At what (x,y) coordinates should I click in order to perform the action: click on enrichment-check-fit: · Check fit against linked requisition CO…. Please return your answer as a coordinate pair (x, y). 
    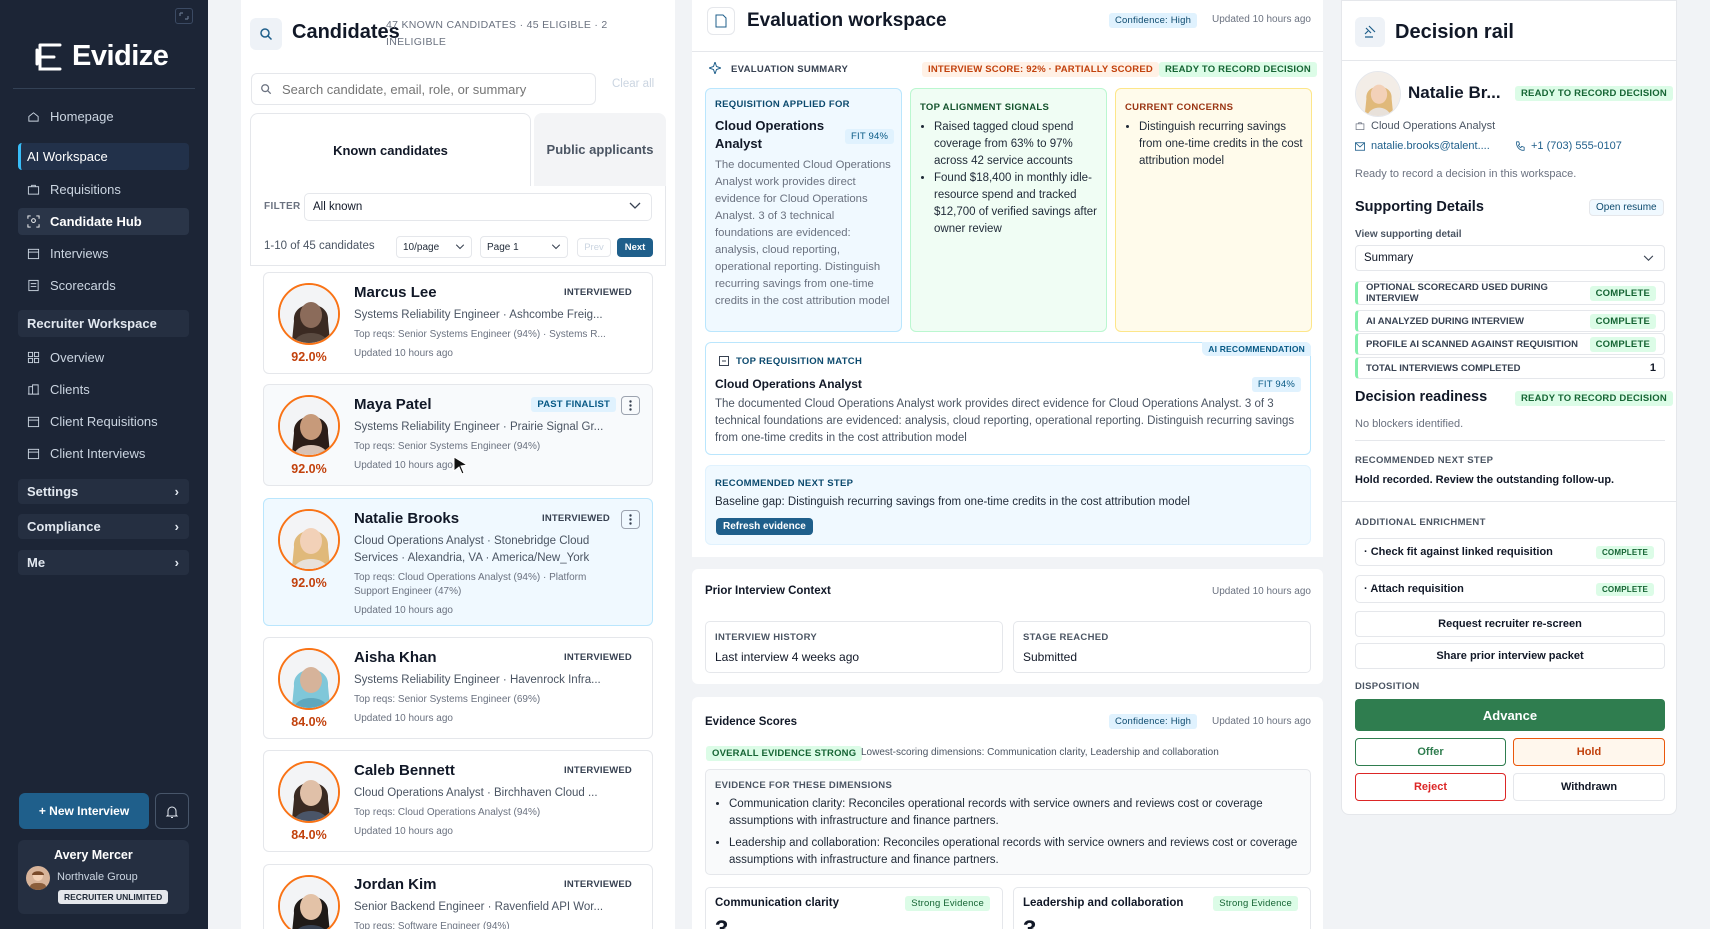
    Looking at the image, I should click on (1510, 552).